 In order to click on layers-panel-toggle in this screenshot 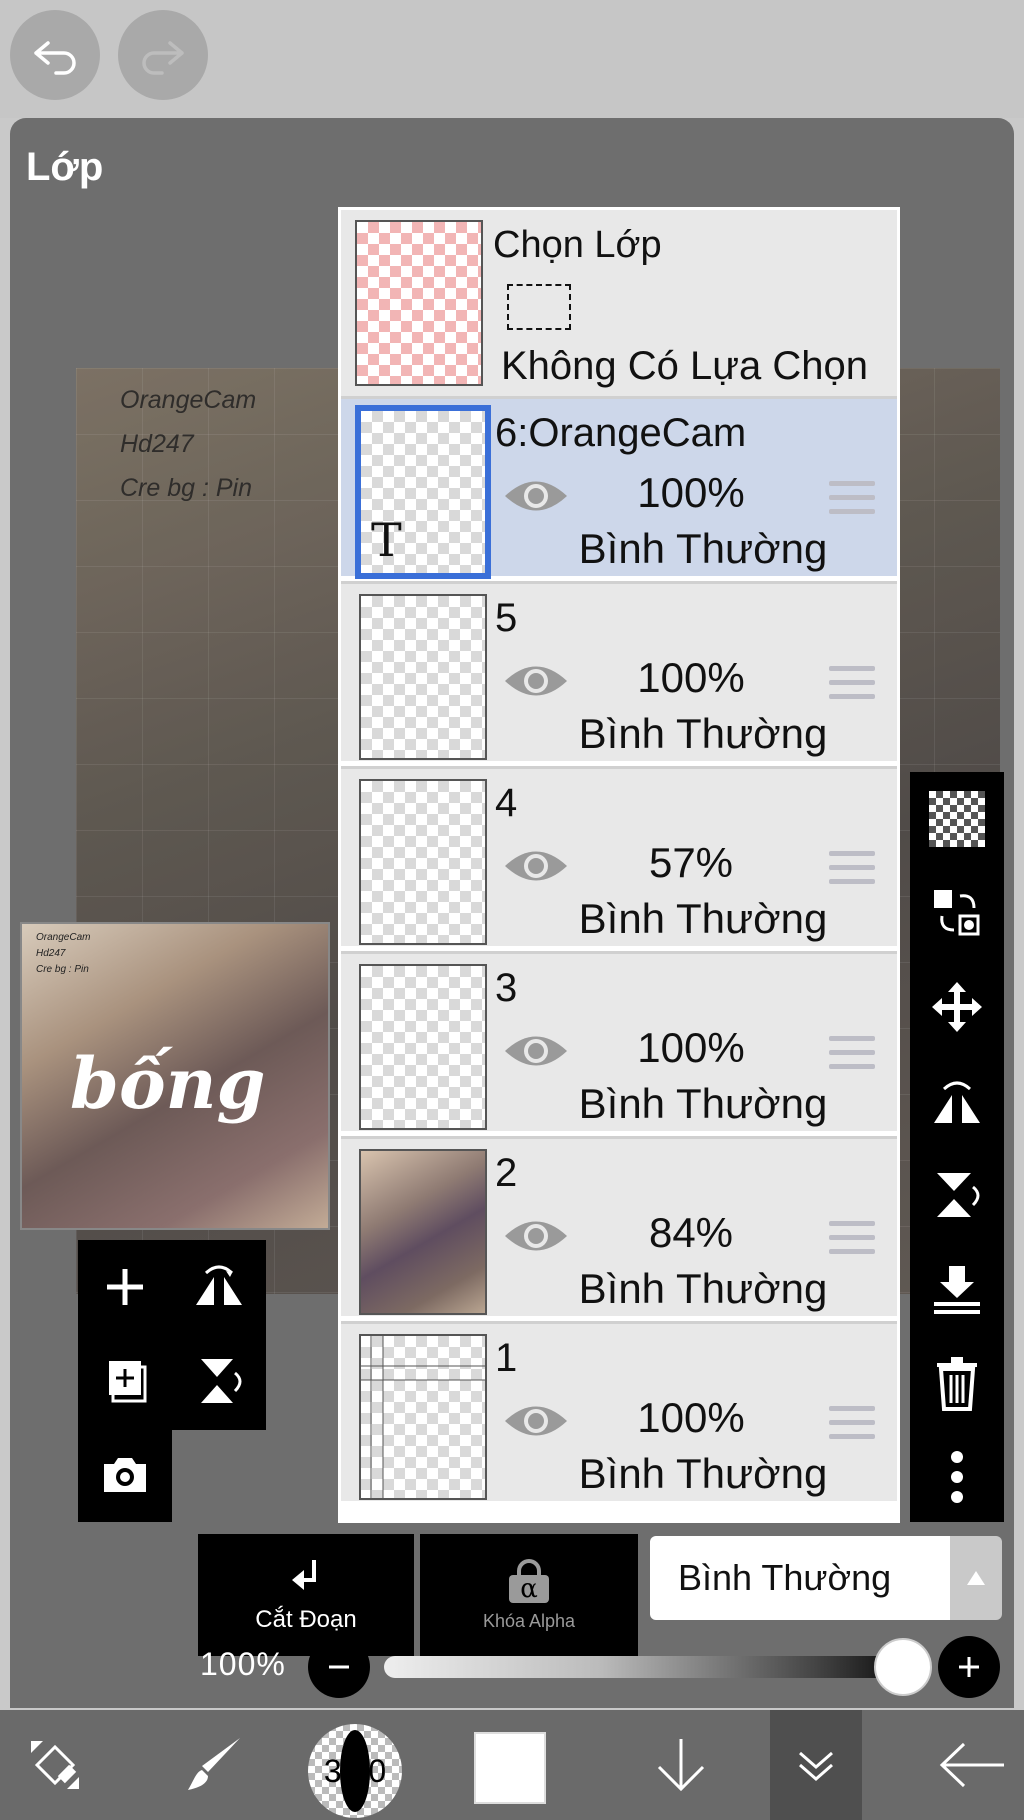, I will do `click(816, 1765)`.